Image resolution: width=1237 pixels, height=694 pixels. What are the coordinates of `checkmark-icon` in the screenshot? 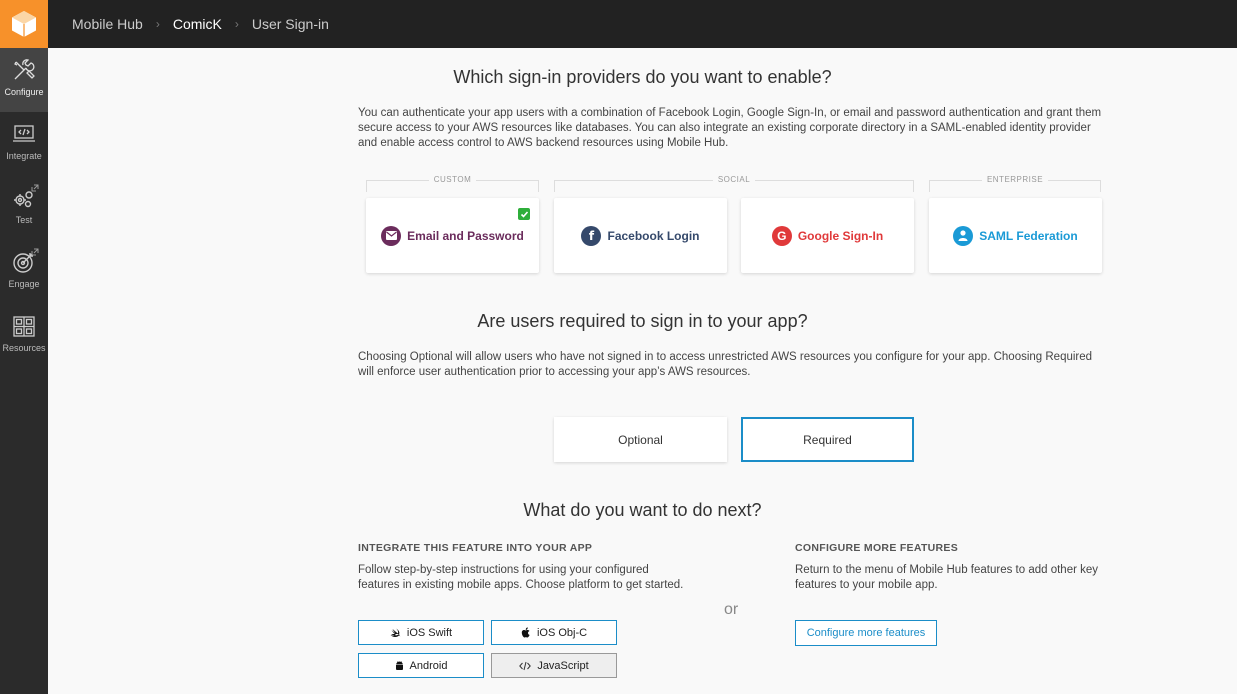 It's located at (524, 214).